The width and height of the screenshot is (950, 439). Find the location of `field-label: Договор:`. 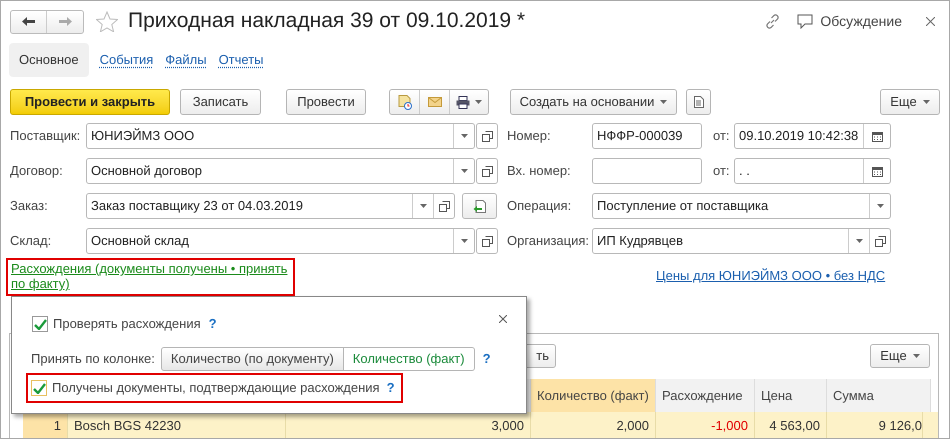

field-label: Договор: is located at coordinates (37, 171).